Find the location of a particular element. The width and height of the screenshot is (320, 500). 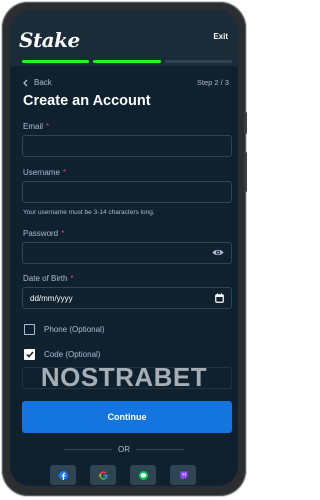

username-field is located at coordinates (127, 192).